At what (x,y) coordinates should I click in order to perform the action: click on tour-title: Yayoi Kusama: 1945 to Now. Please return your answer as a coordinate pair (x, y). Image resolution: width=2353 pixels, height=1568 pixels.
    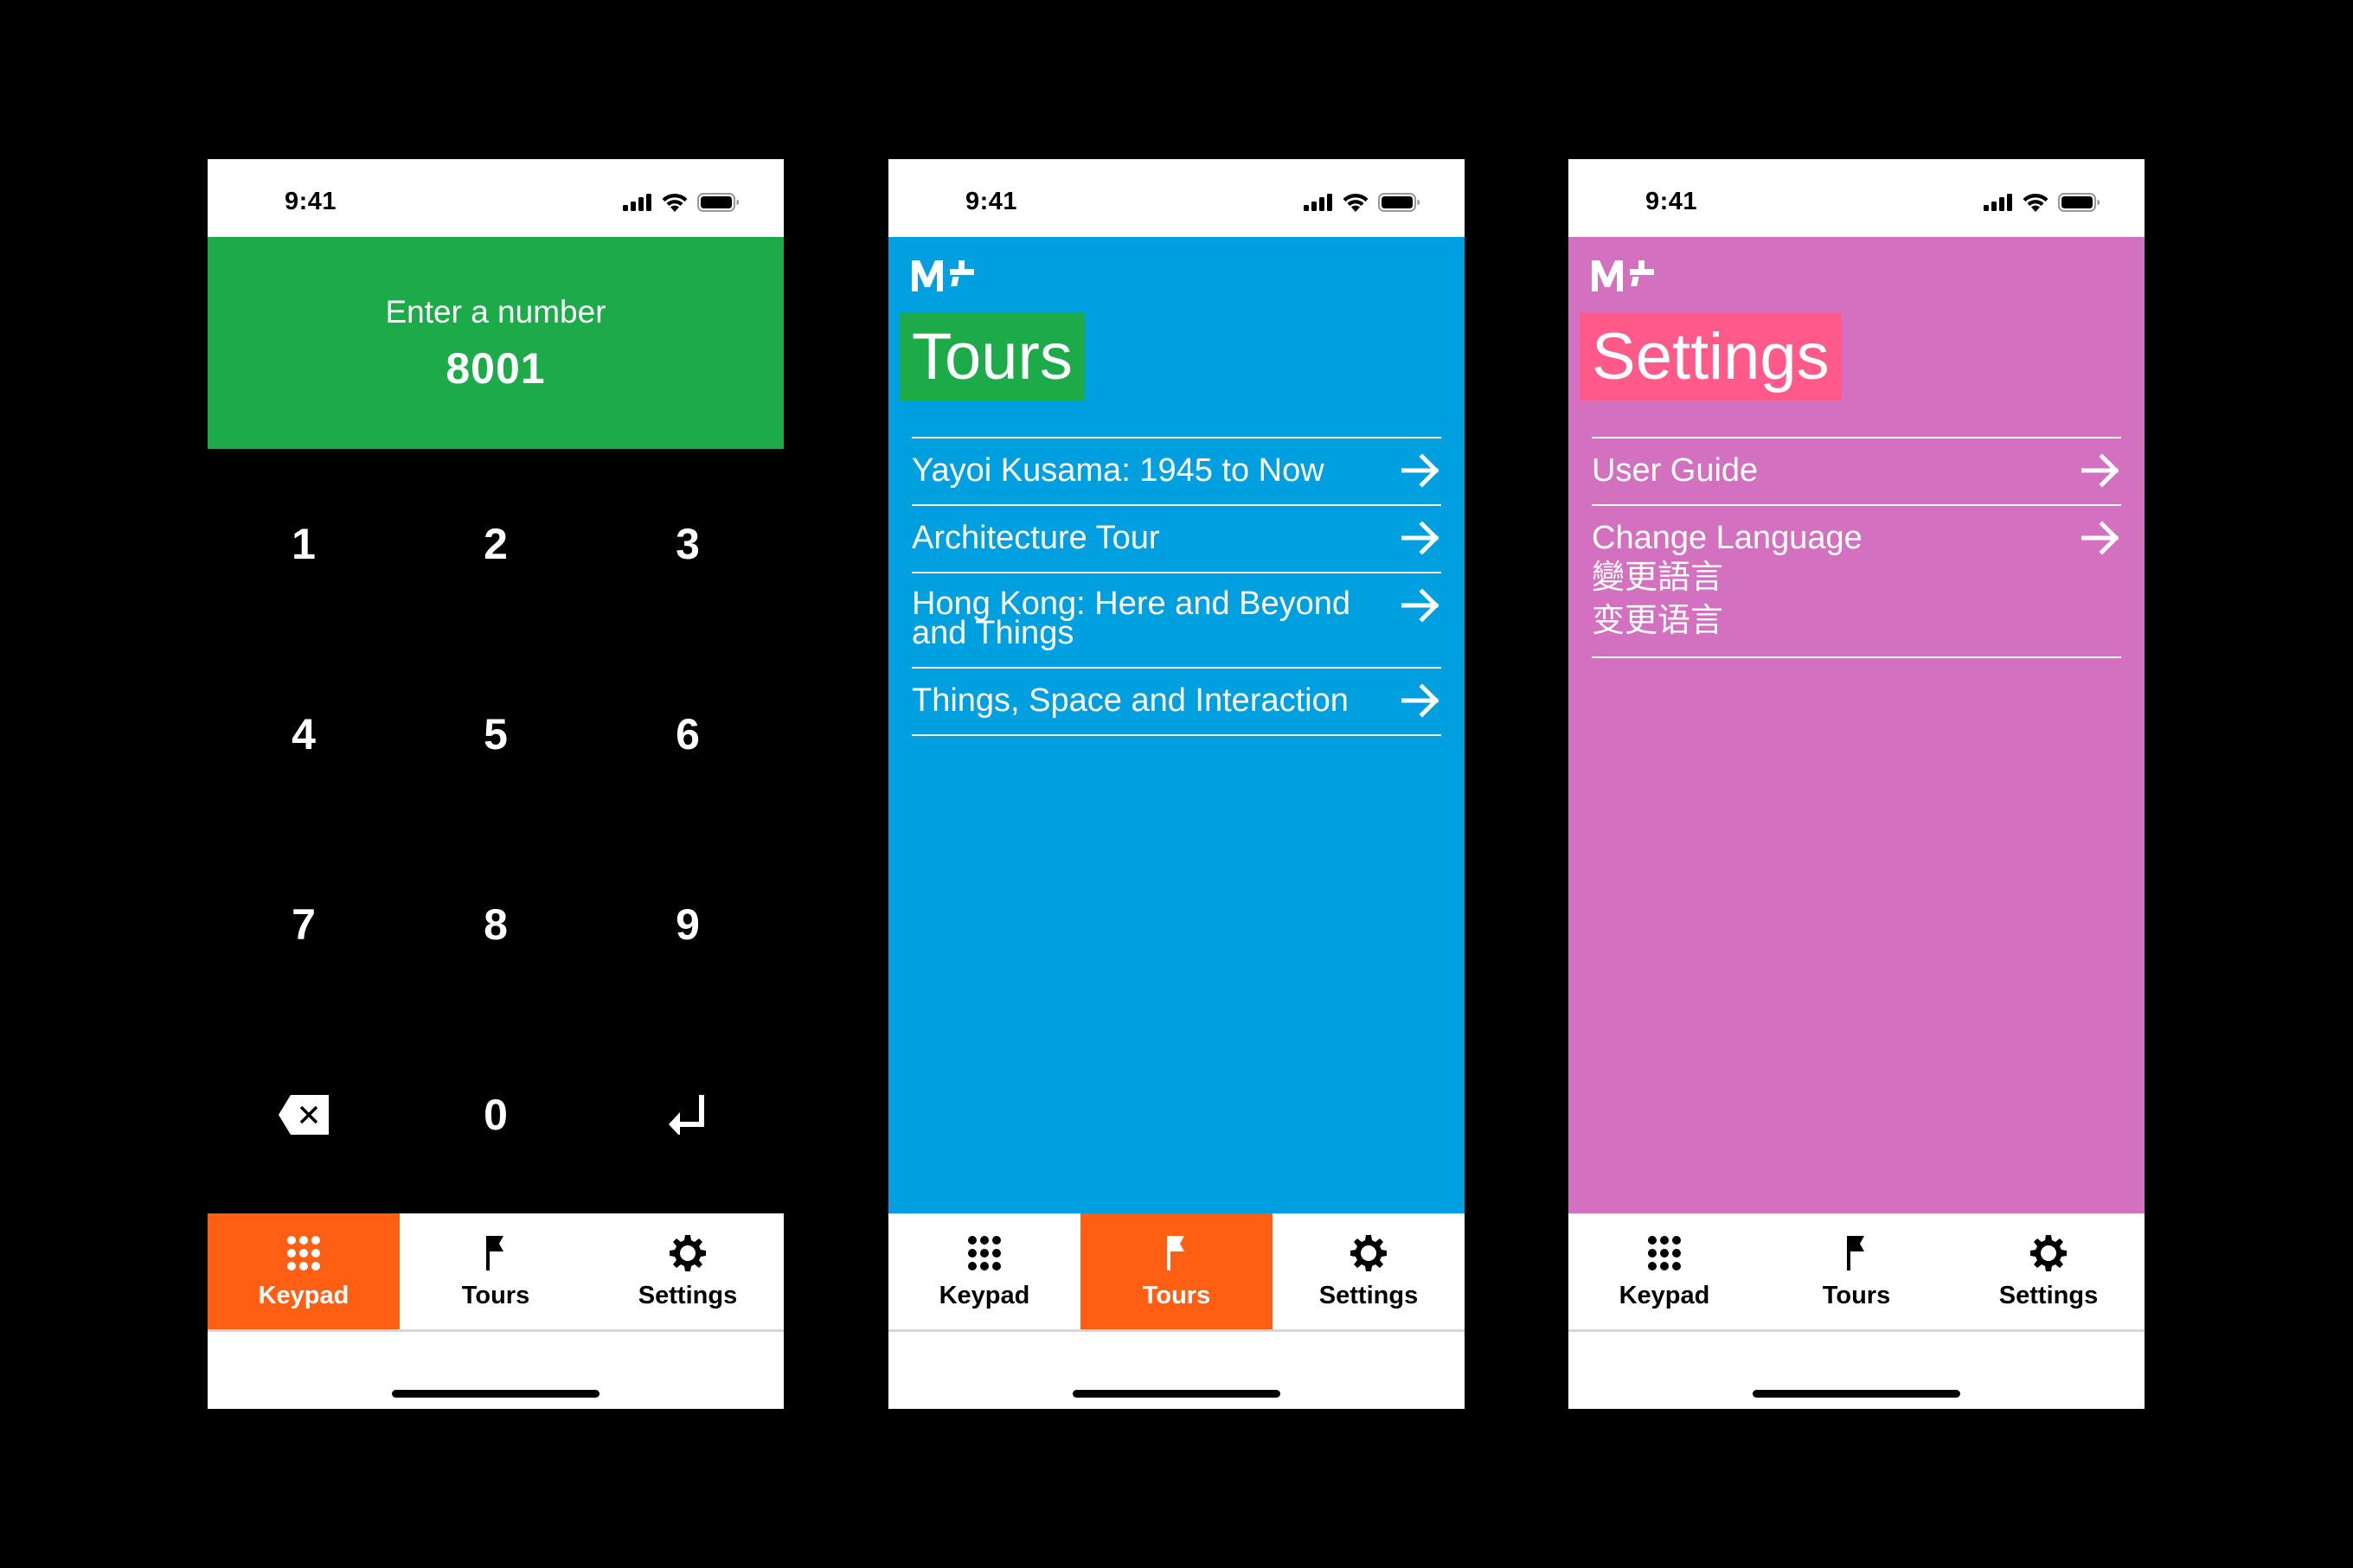
    Looking at the image, I should click on (1118, 470).